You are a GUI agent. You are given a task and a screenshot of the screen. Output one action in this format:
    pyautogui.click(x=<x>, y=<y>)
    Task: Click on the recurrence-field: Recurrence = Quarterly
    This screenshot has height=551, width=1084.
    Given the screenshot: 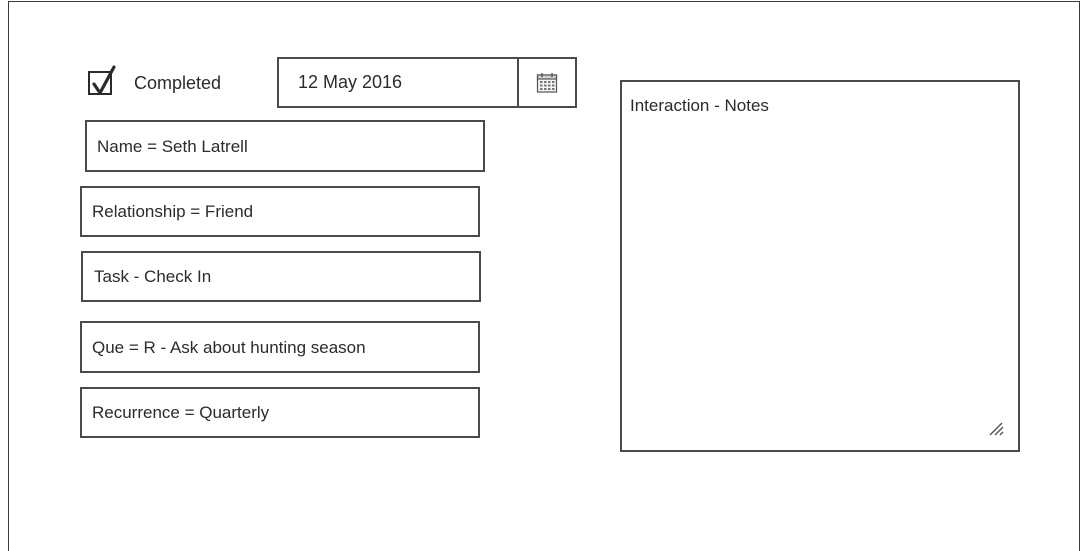 What is the action you would take?
    pyautogui.click(x=280, y=412)
    